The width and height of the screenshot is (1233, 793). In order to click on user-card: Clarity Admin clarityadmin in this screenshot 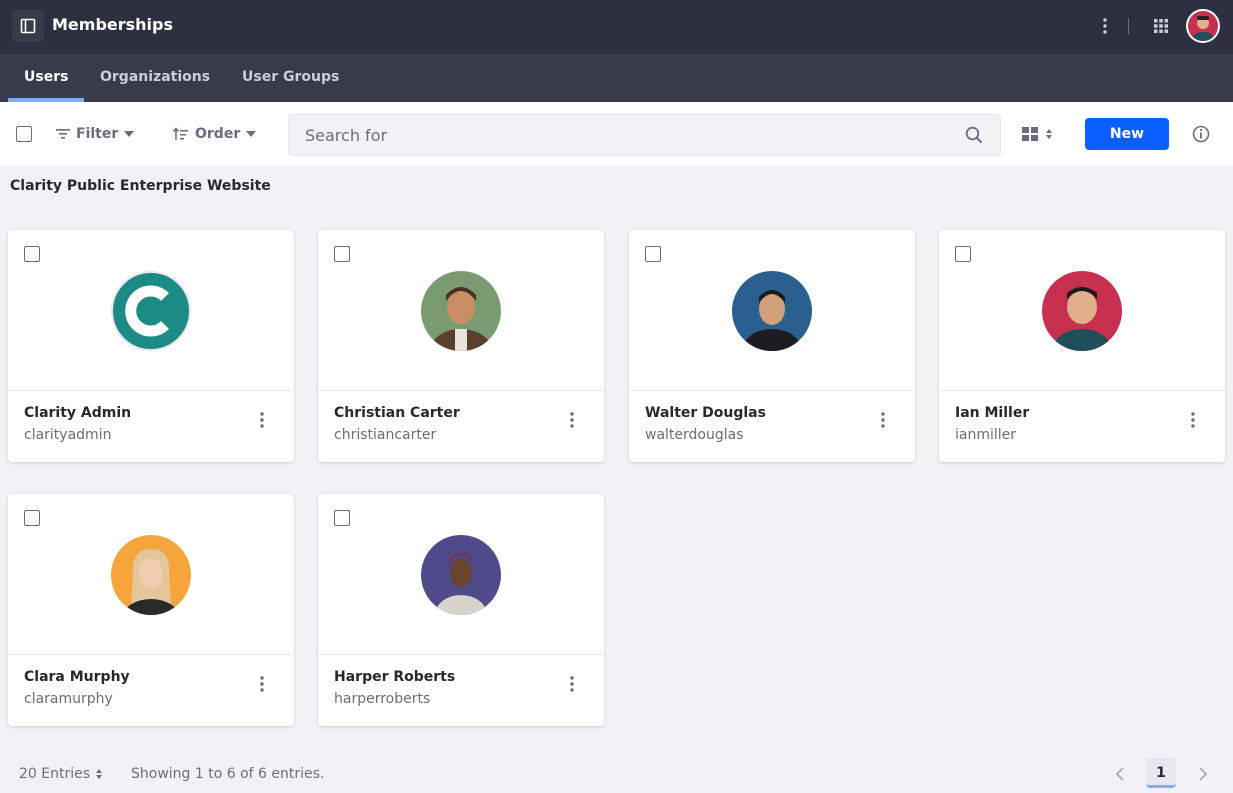, I will do `click(151, 346)`.